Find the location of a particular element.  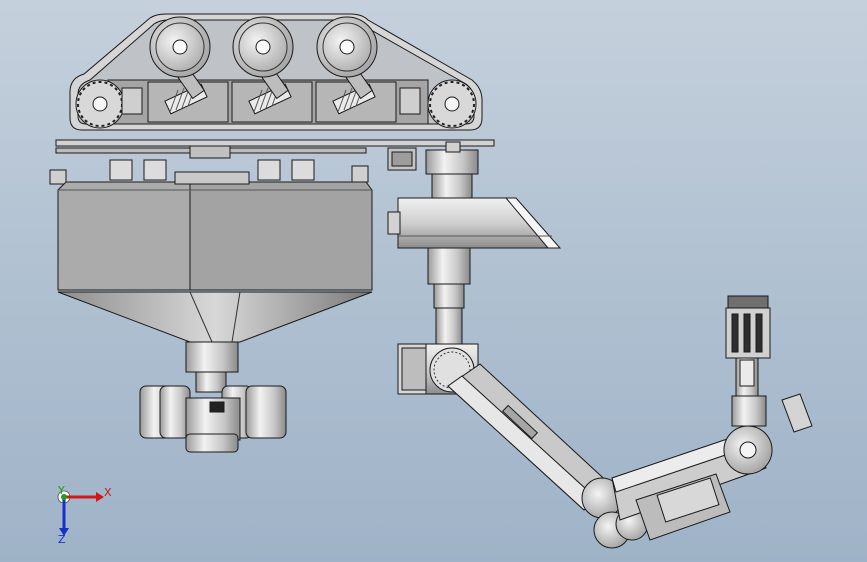

axis-triad: X Y Z is located at coordinates (84, 515).